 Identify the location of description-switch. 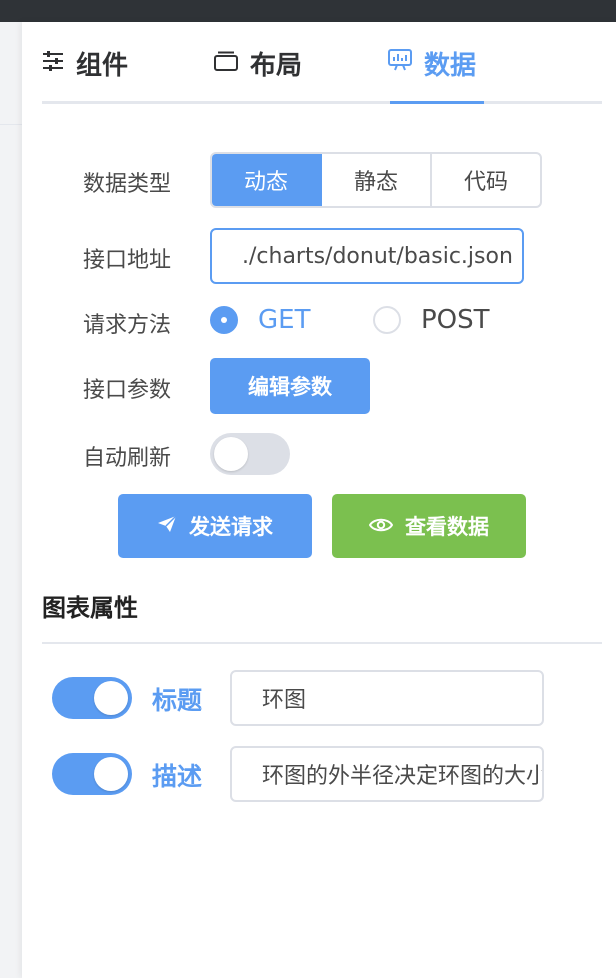
(92, 774).